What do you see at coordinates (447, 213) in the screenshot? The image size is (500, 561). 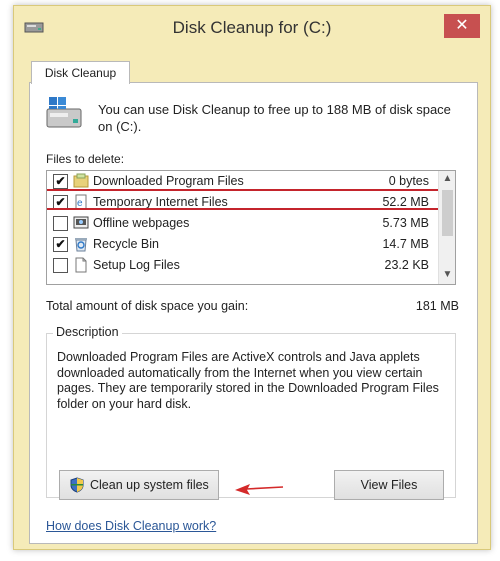 I see `scrollbar-thumb` at bounding box center [447, 213].